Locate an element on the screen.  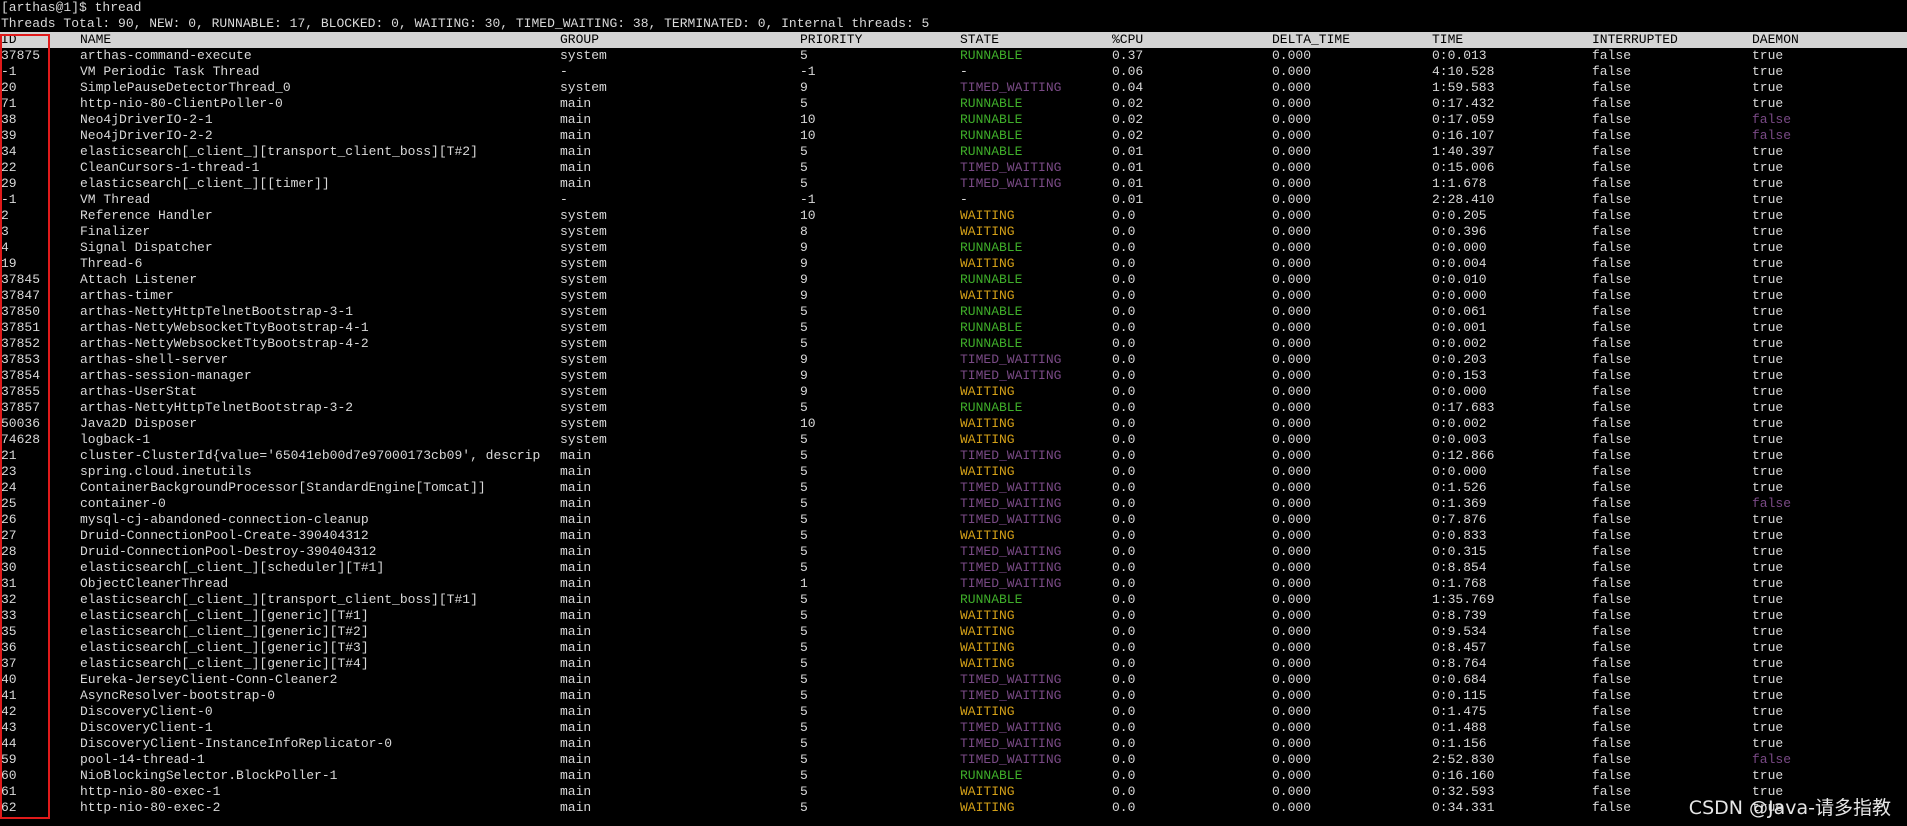
thread-name: elasticsearch[_client_][generic][T#2] is located at coordinates (224, 631).